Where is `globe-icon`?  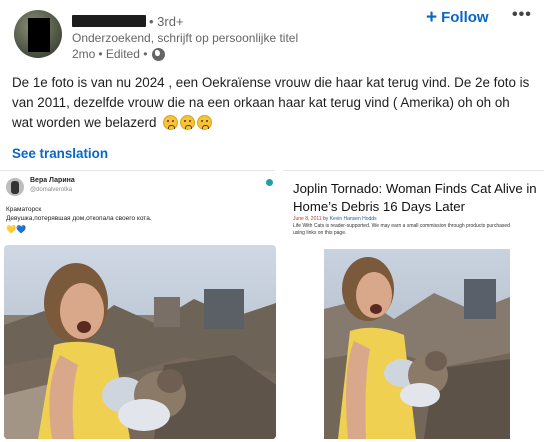
globe-icon is located at coordinates (159, 54).